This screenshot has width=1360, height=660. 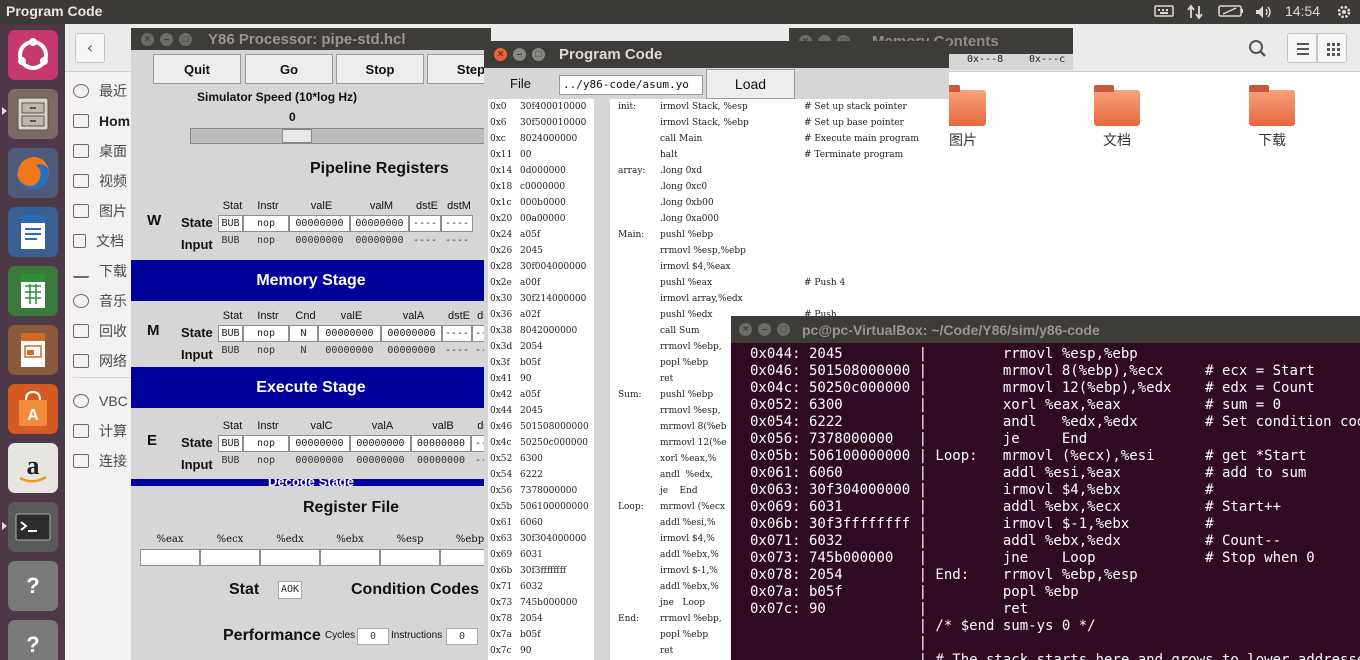 I want to click on folder-downloads: 下载, so click(x=1272, y=117).